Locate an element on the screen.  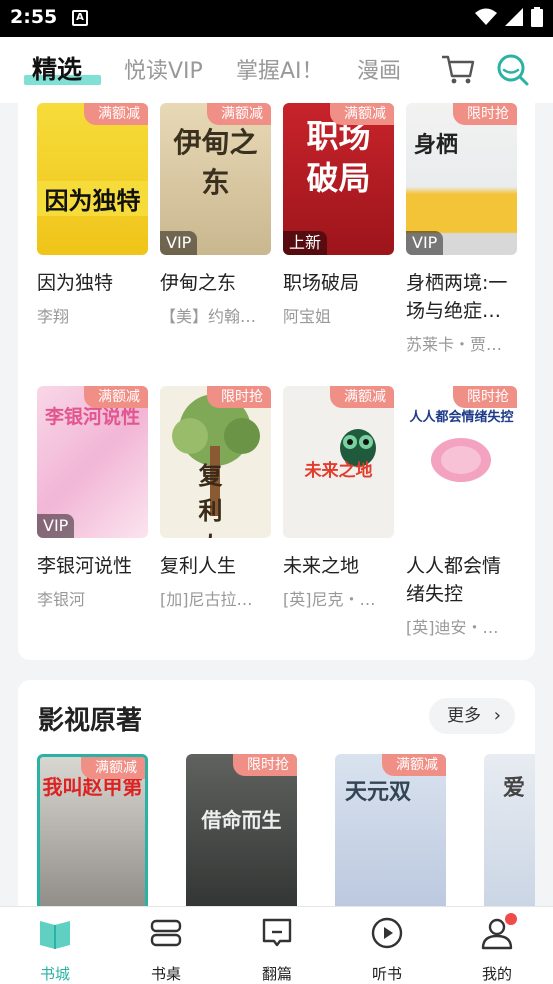
cover-text: 身栖 is located at coordinates (436, 145).